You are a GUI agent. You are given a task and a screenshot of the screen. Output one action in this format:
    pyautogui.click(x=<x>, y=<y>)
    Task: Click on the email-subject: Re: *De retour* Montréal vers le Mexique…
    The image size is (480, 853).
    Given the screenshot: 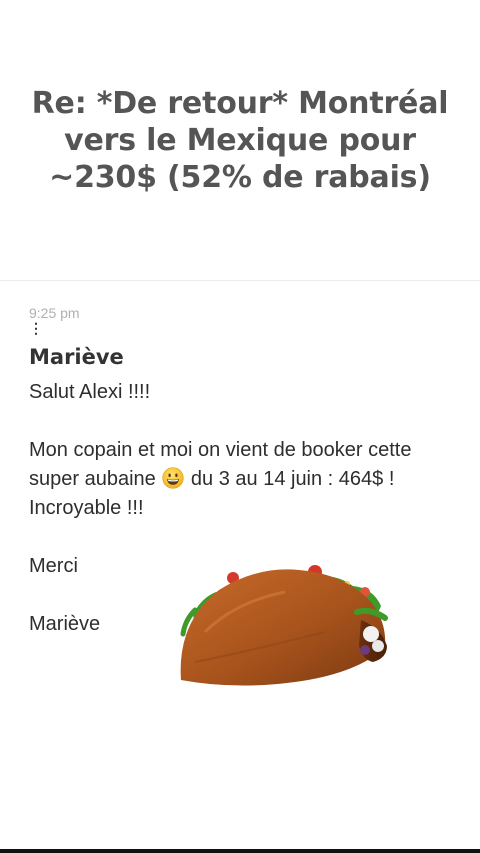 What is the action you would take?
    pyautogui.click(x=240, y=140)
    